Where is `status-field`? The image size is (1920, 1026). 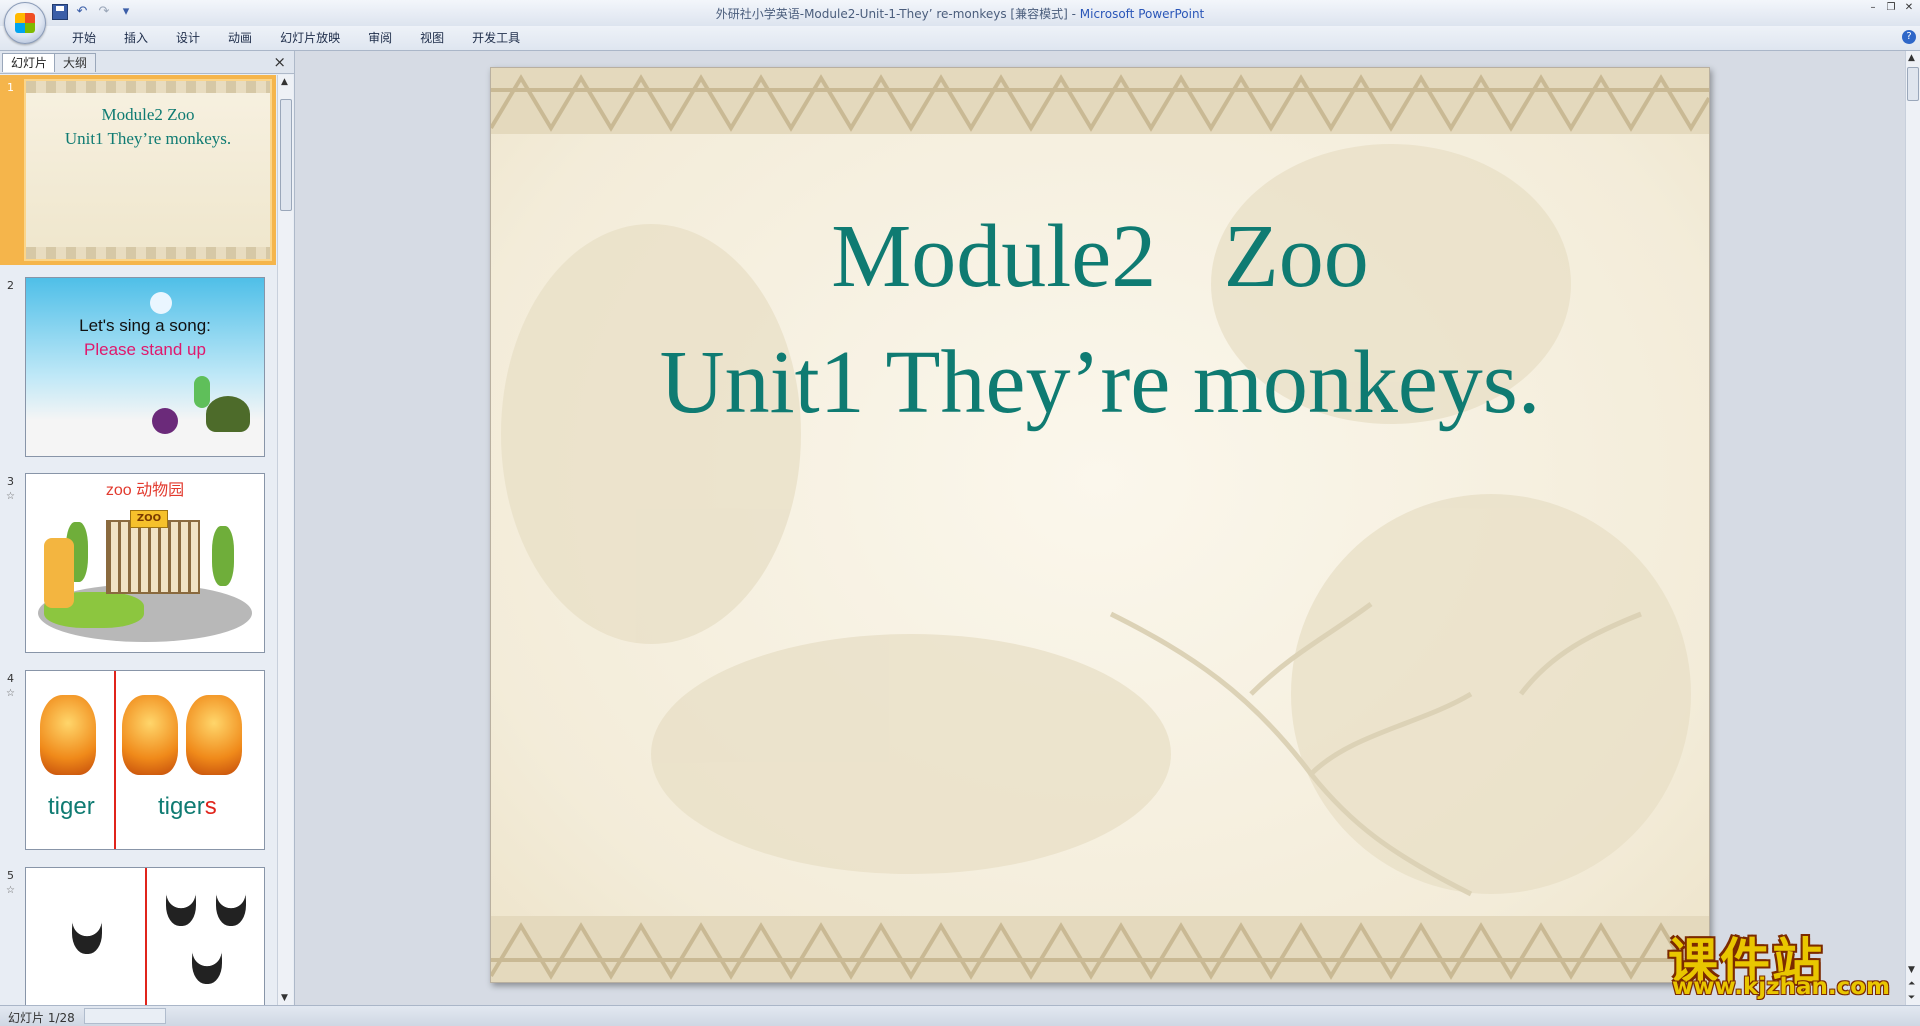 status-field is located at coordinates (125, 1016).